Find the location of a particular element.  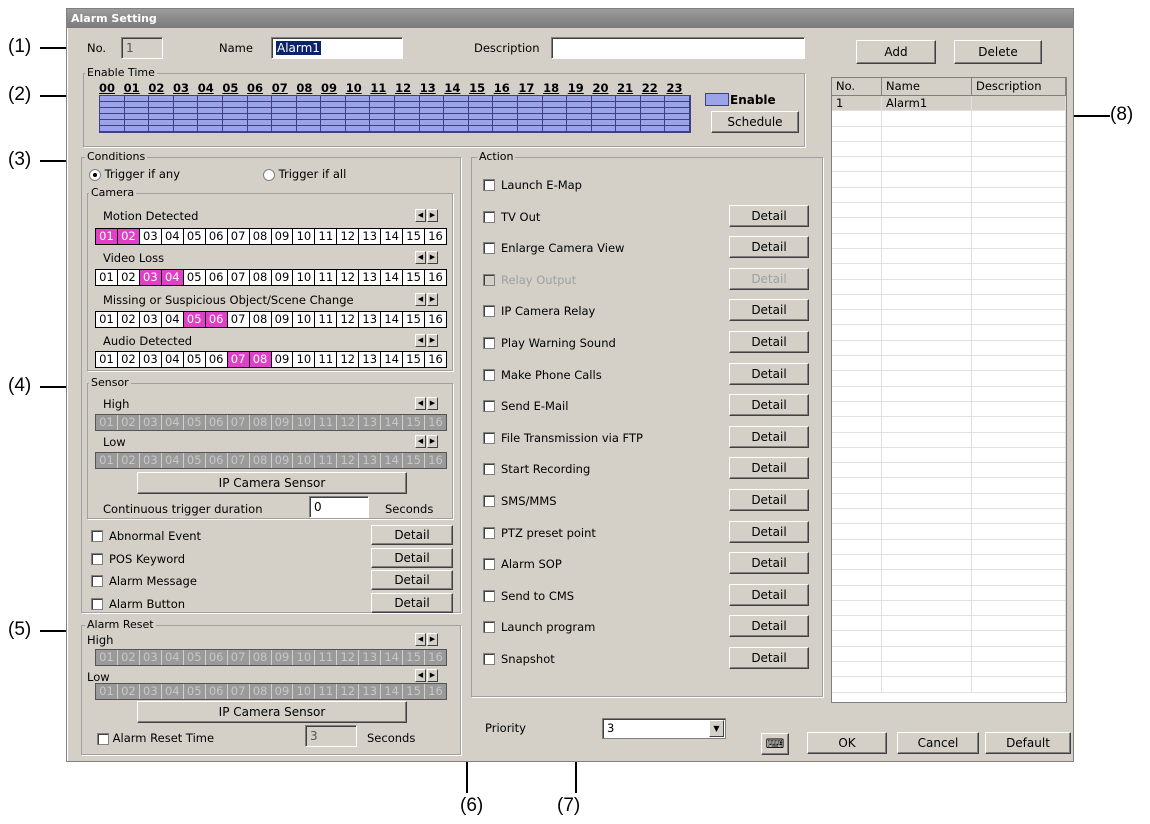

delete-button: Delete is located at coordinates (998, 52).